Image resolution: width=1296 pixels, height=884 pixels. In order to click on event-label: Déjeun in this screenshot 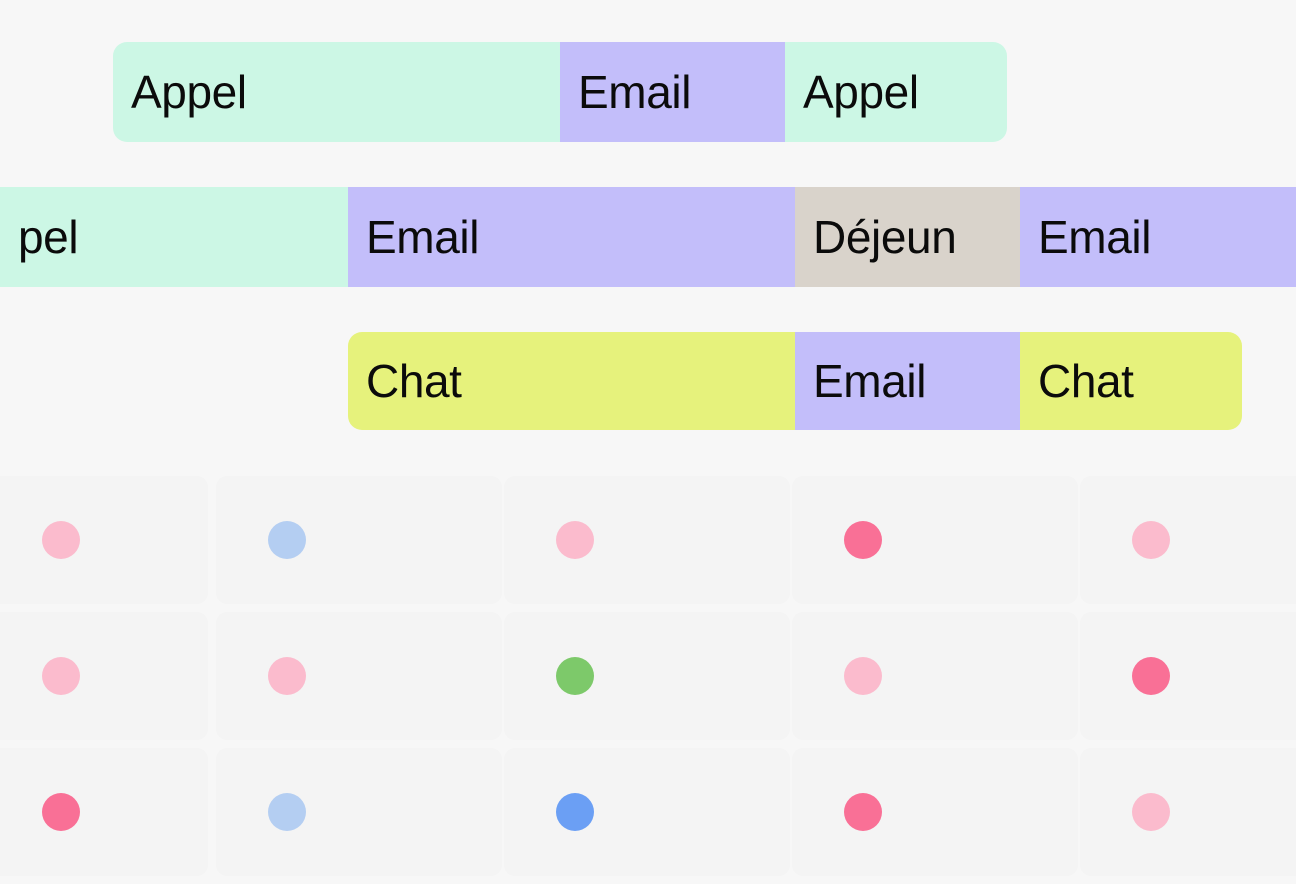, I will do `click(885, 237)`.